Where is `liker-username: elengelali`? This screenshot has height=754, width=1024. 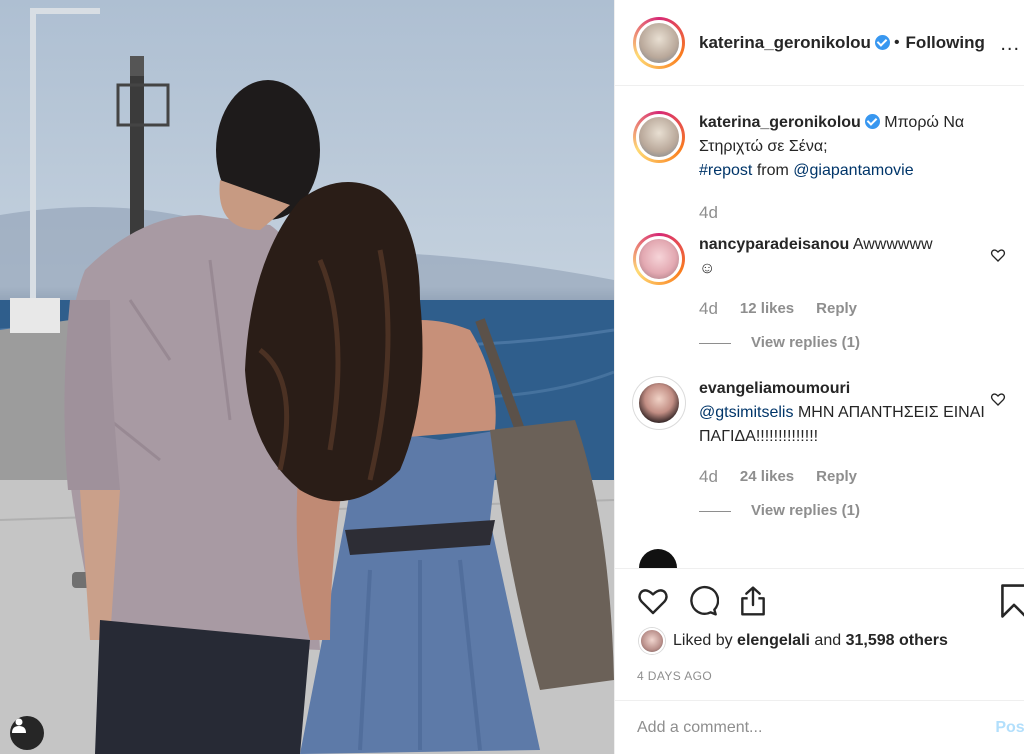 liker-username: elengelali is located at coordinates (773, 641).